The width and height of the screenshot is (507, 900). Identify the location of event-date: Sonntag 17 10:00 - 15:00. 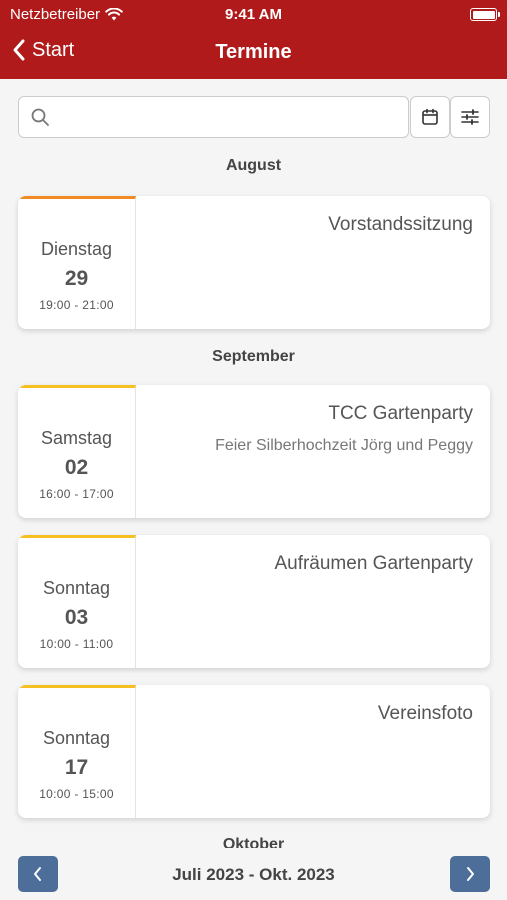
(77, 751).